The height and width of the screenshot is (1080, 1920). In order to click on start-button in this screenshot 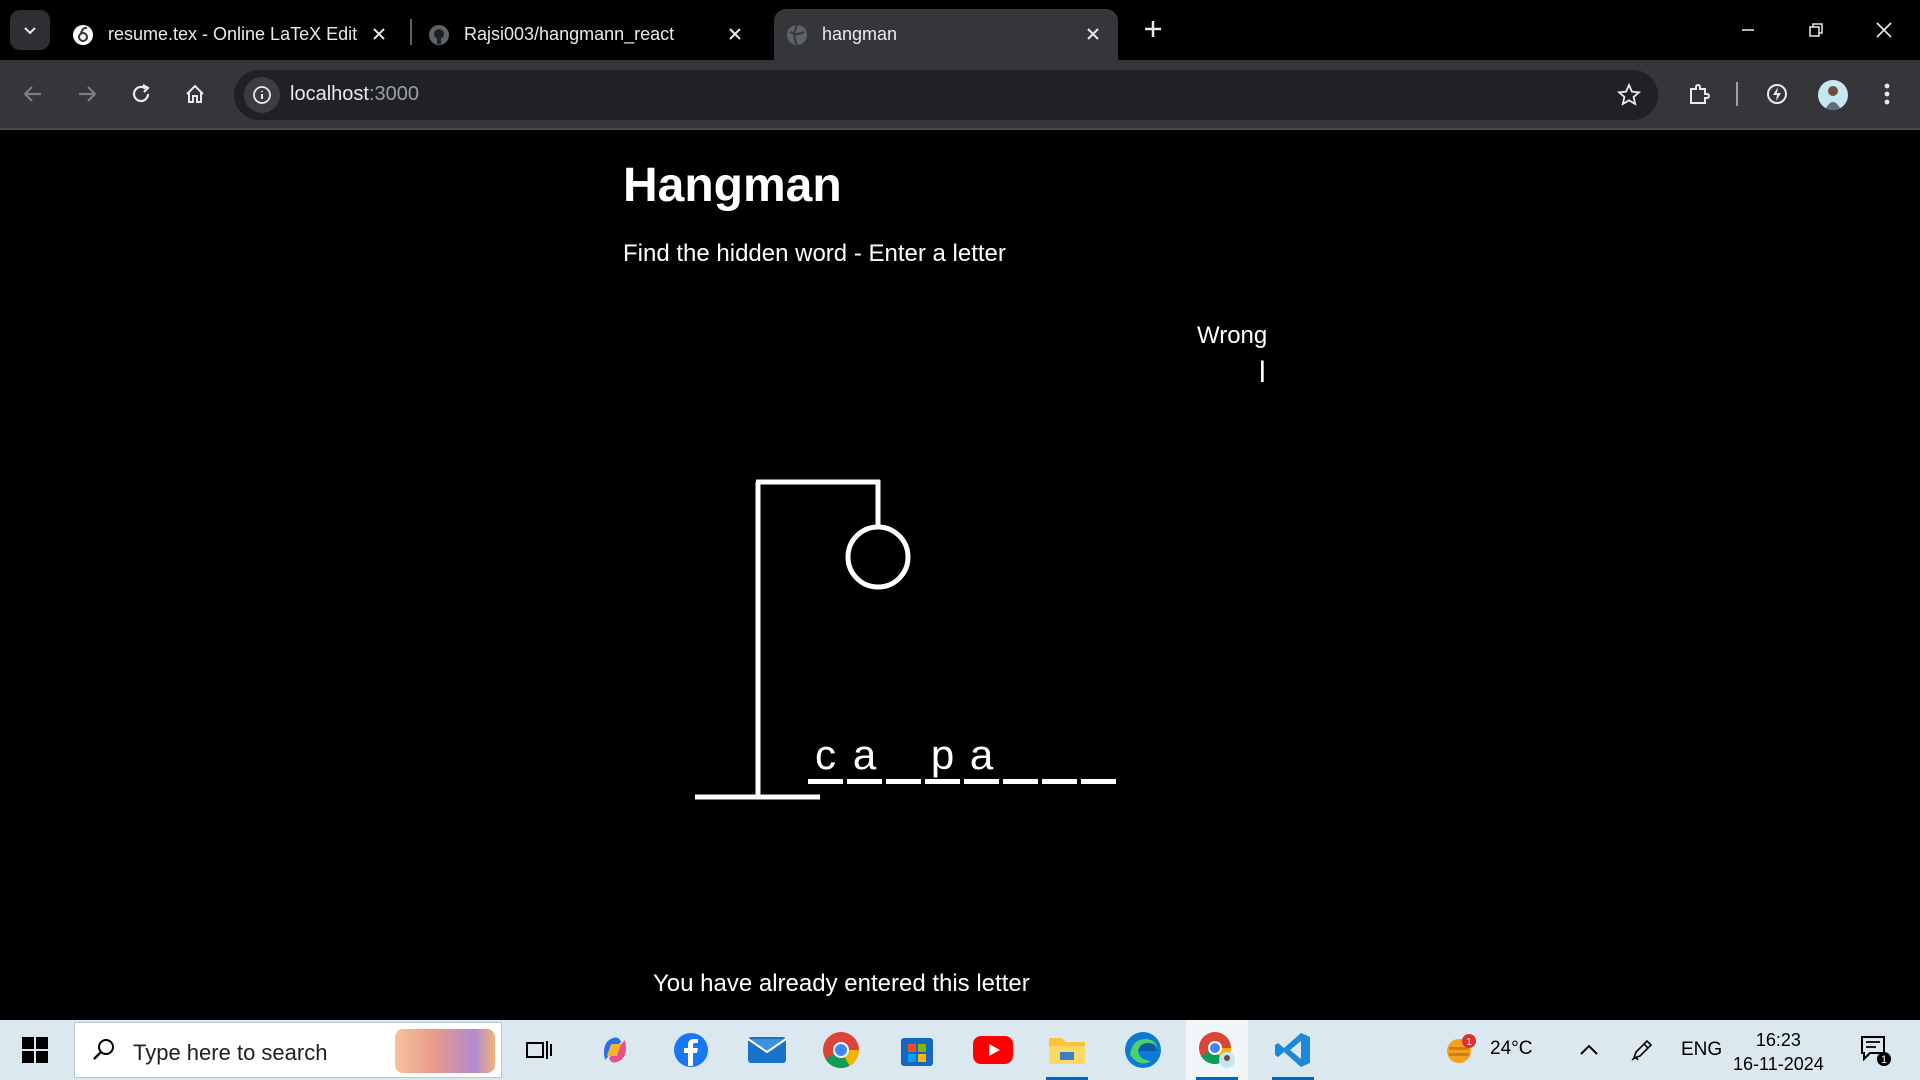, I will do `click(35, 1050)`.